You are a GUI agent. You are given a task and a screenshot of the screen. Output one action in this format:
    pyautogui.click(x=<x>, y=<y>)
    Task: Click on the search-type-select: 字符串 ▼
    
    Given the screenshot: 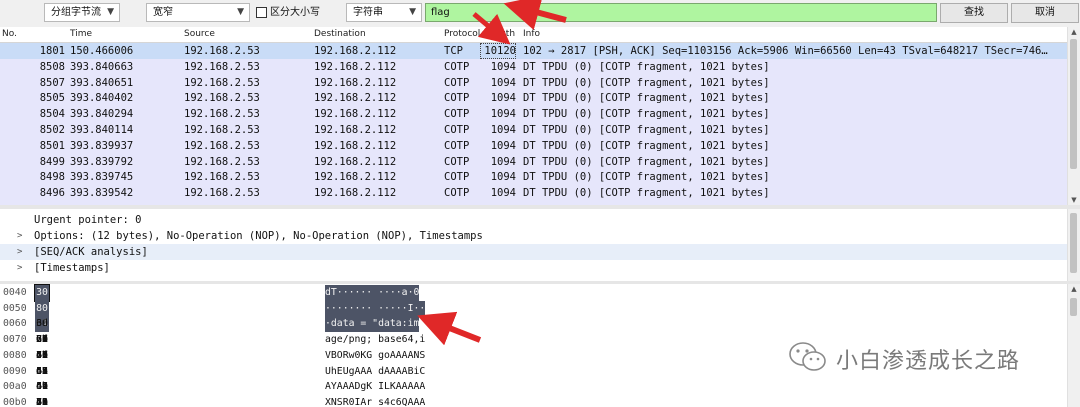 What is the action you would take?
    pyautogui.click(x=384, y=12)
    